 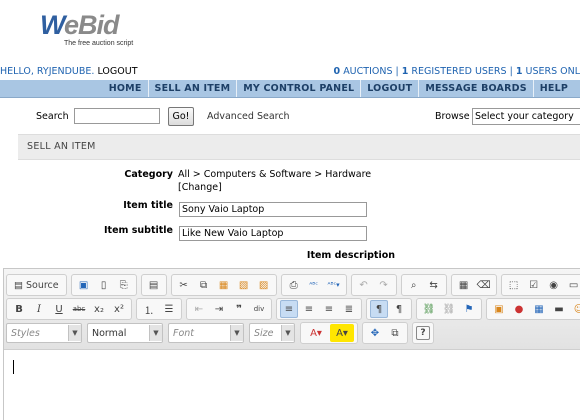 I want to click on styles-combo: Styles ▼, so click(x=44, y=333).